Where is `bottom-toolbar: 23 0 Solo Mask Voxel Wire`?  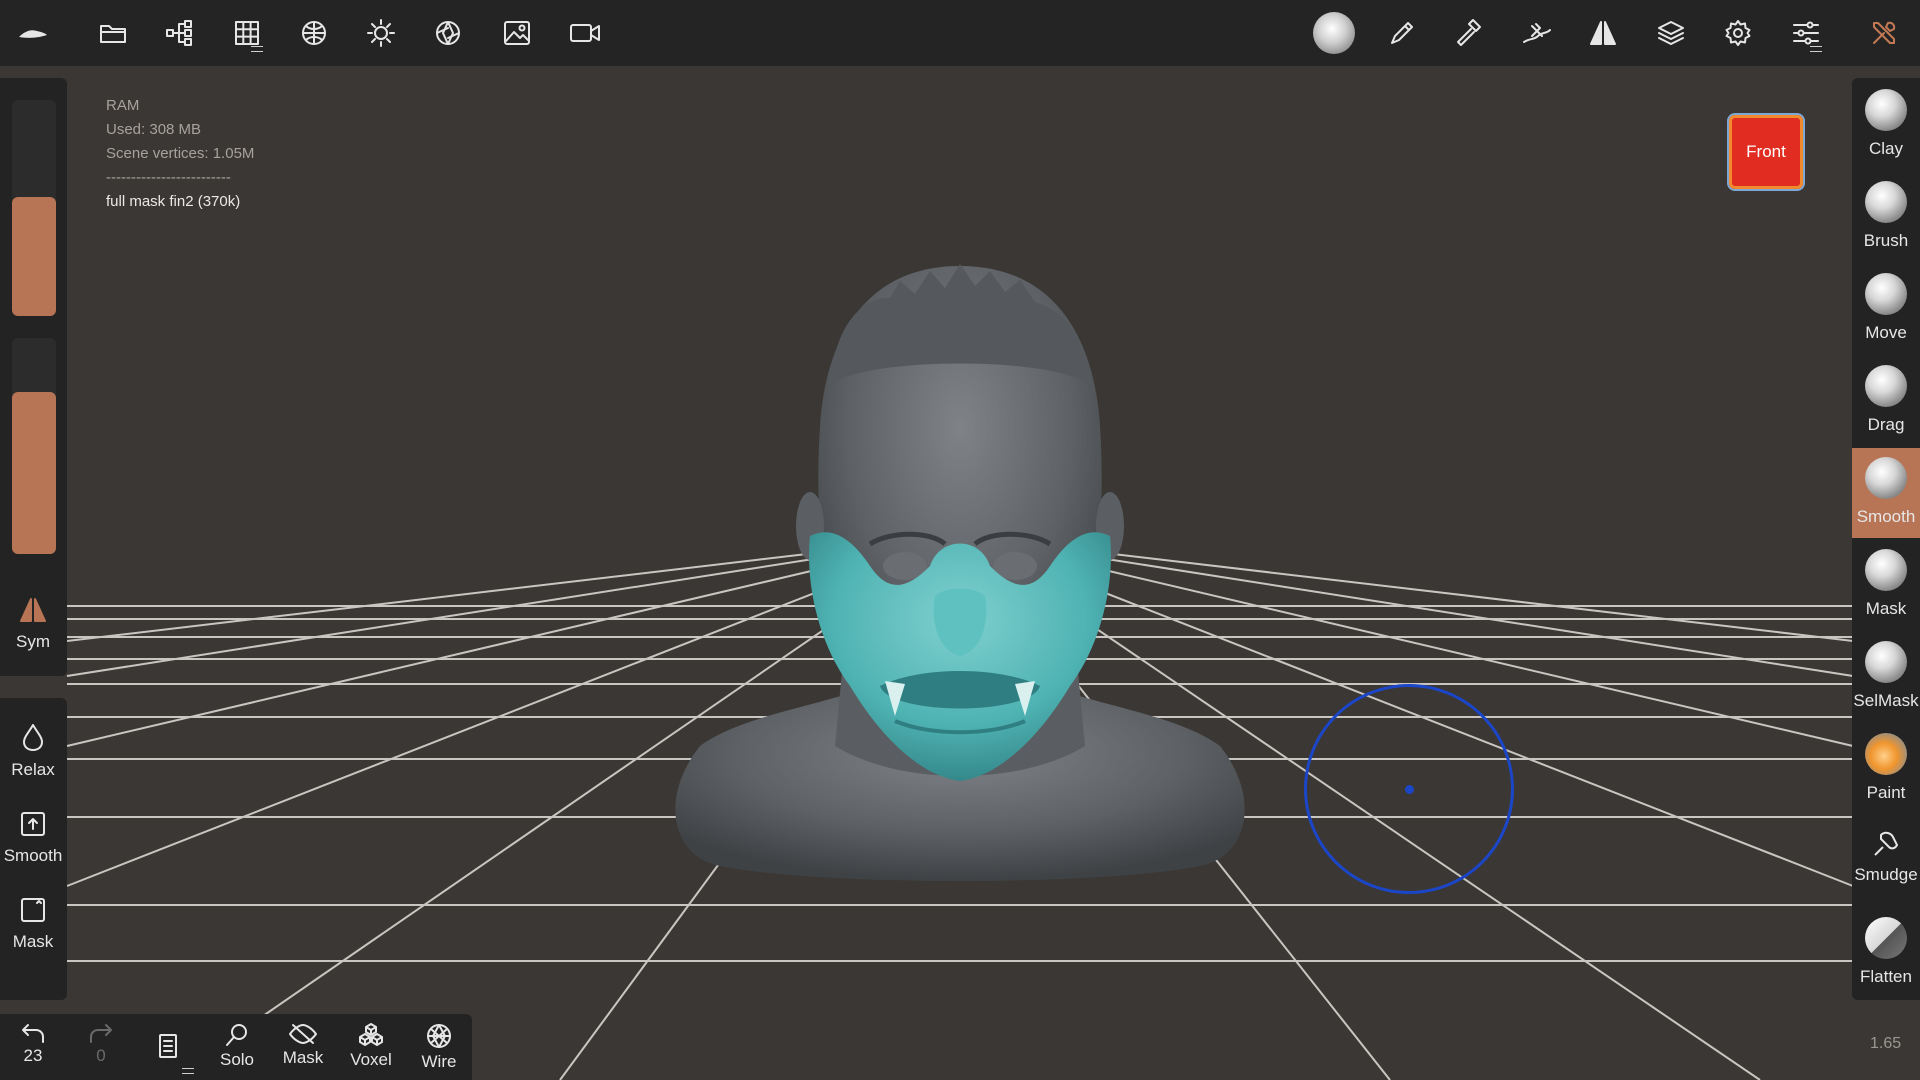 bottom-toolbar: 23 0 Solo Mask Voxel Wire is located at coordinates (236, 1047).